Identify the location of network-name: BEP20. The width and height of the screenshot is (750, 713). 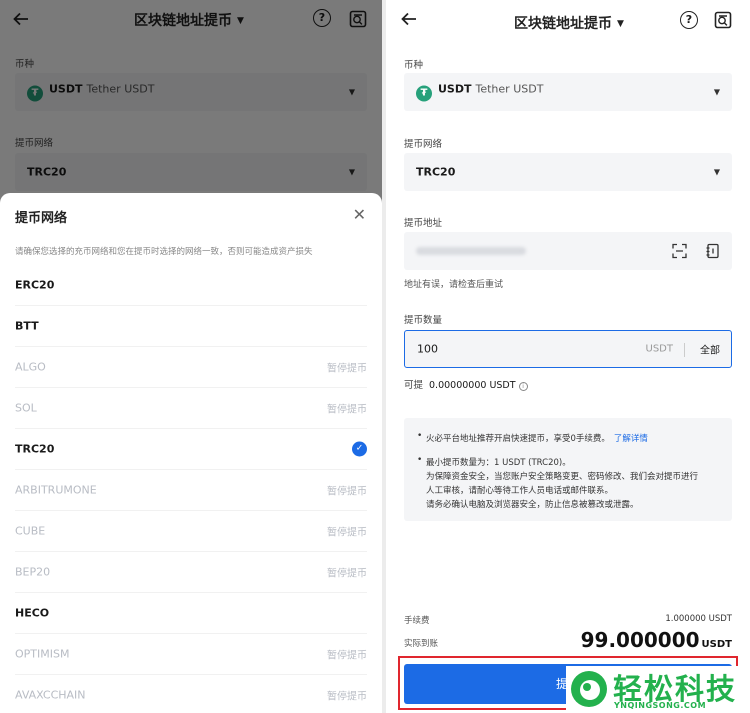
(33, 572).